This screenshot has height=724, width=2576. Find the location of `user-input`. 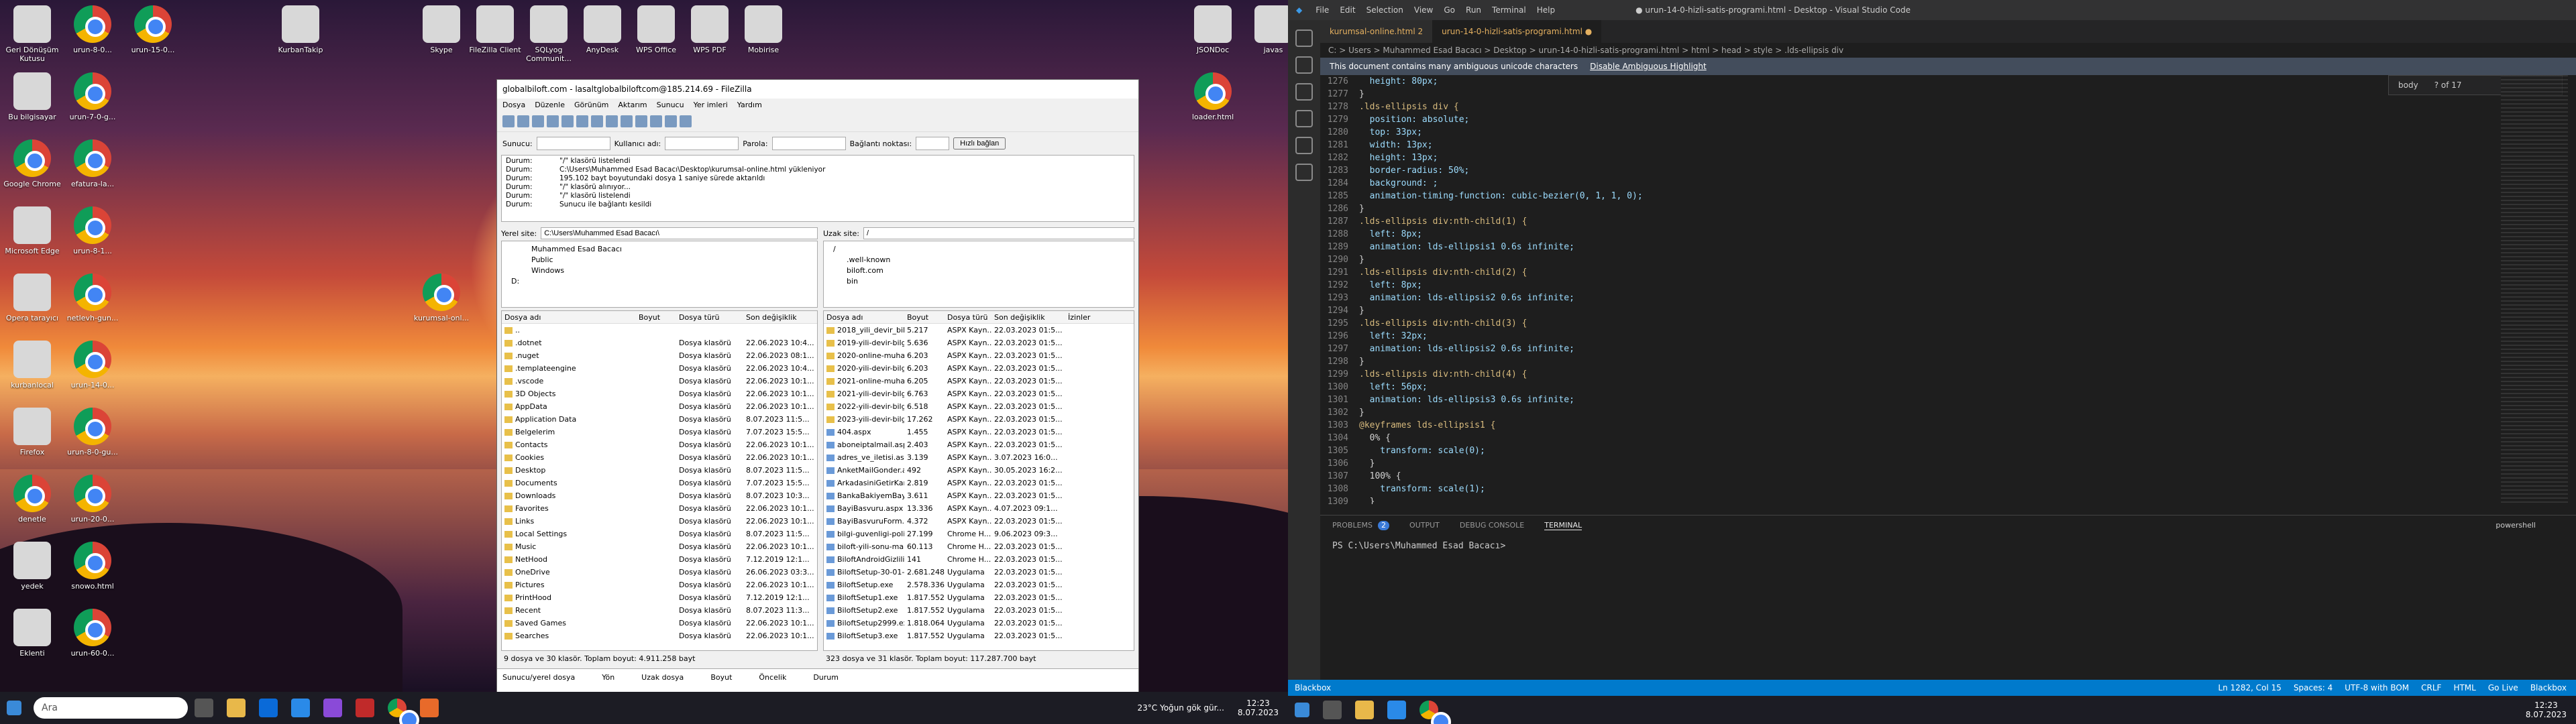

user-input is located at coordinates (702, 143).